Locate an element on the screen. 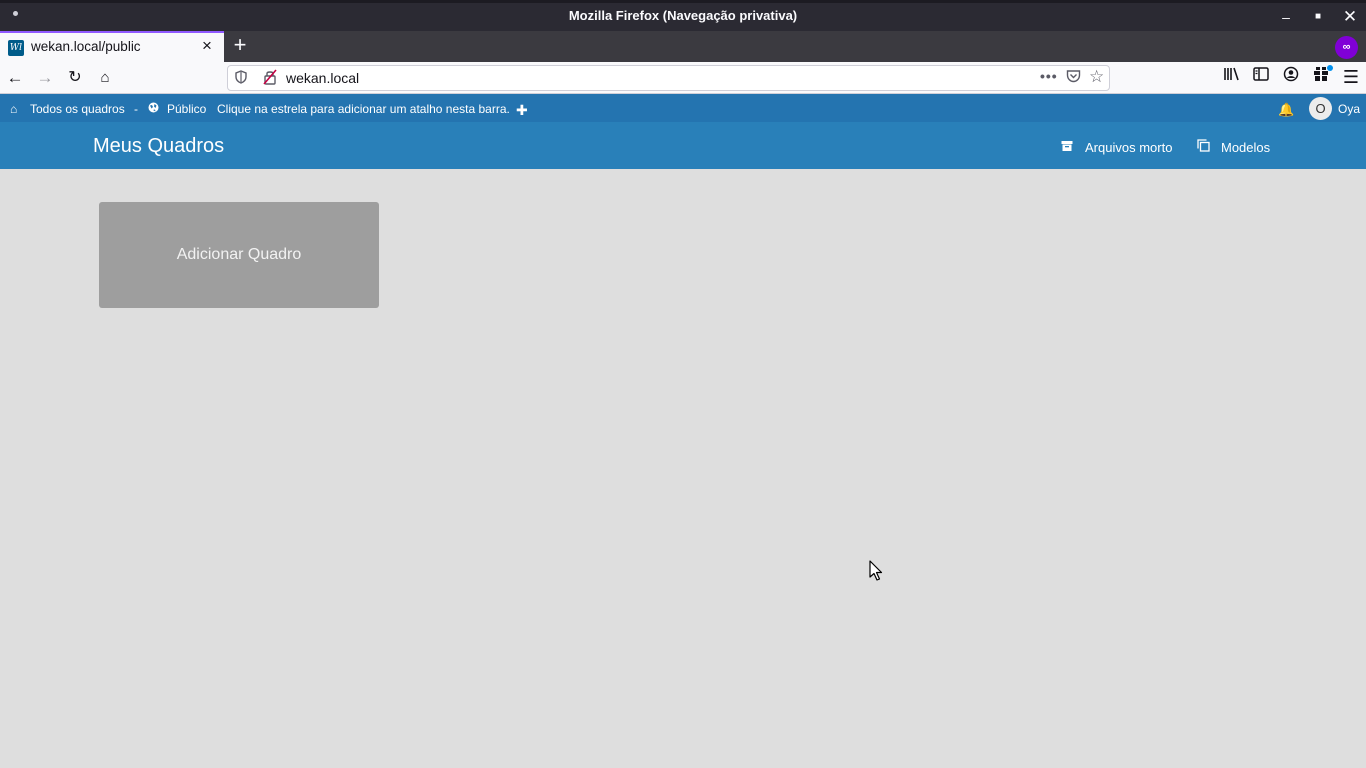 The height and width of the screenshot is (768, 1366). archive-icon is located at coordinates (1067, 147).